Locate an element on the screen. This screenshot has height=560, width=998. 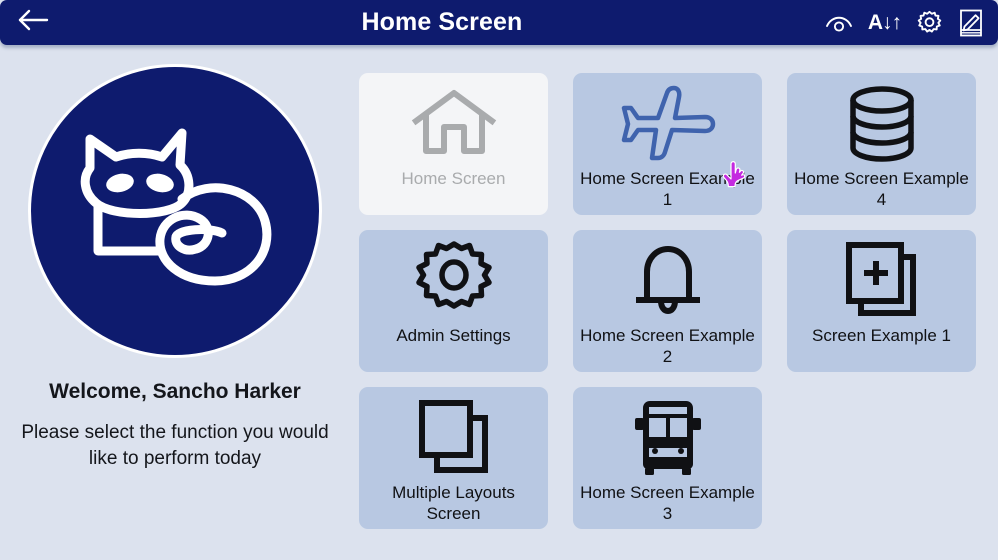
text-size-down-arrow: ↓ is located at coordinates (887, 22).